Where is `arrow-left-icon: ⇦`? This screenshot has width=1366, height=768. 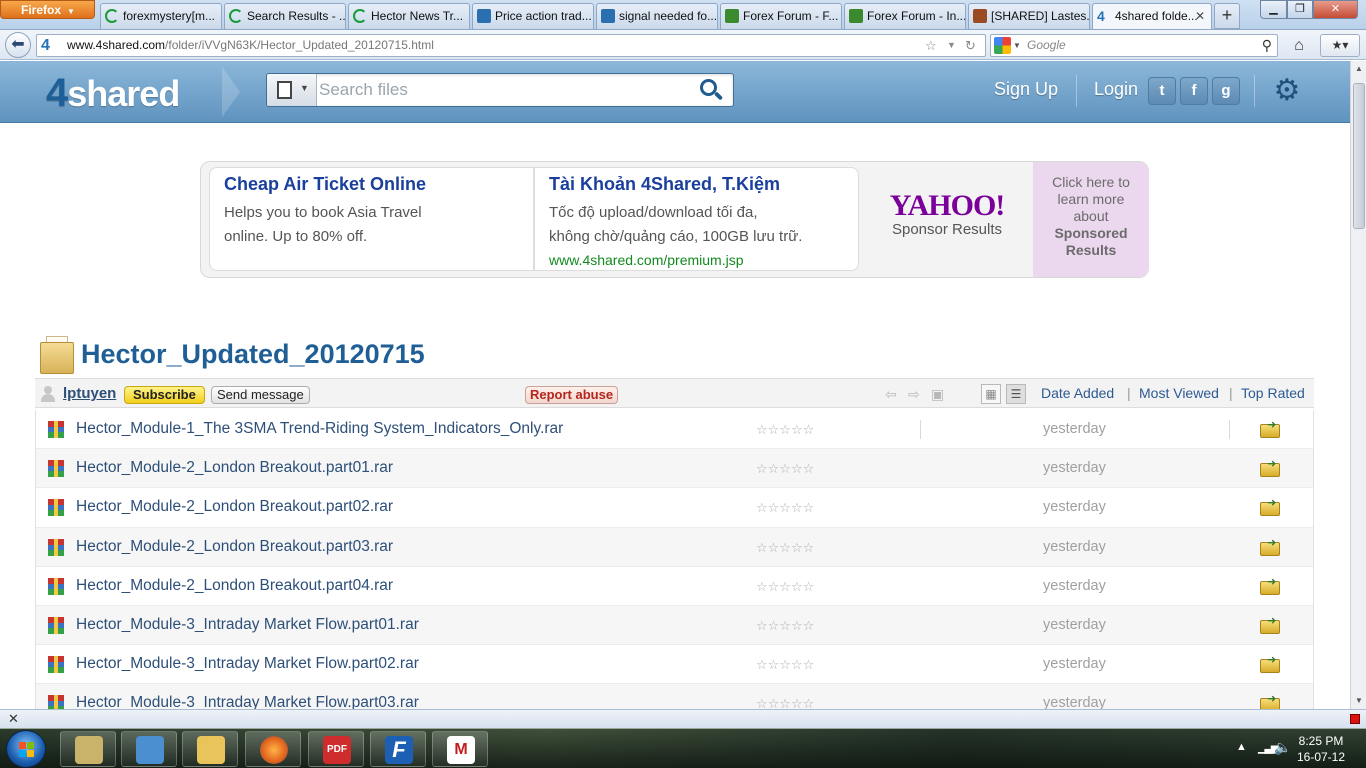 arrow-left-icon: ⇦ is located at coordinates (891, 394).